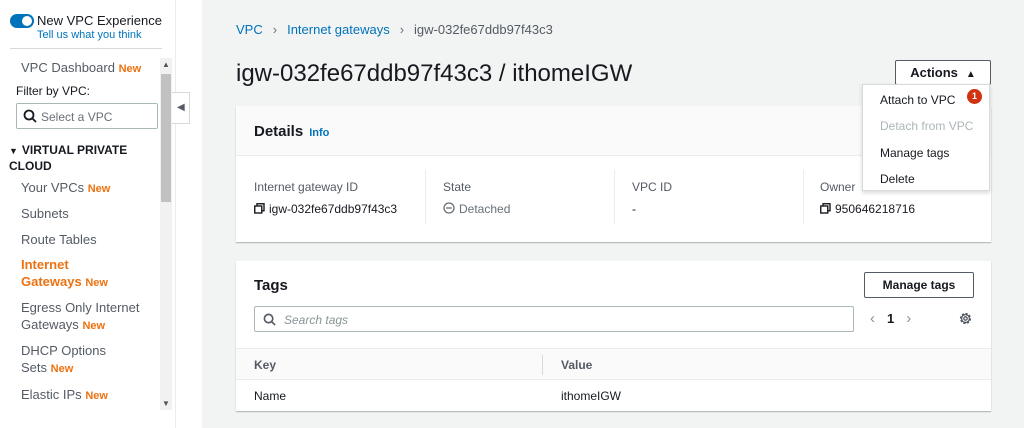  What do you see at coordinates (934, 72) in the screenshot?
I see `actions-label: Actions` at bounding box center [934, 72].